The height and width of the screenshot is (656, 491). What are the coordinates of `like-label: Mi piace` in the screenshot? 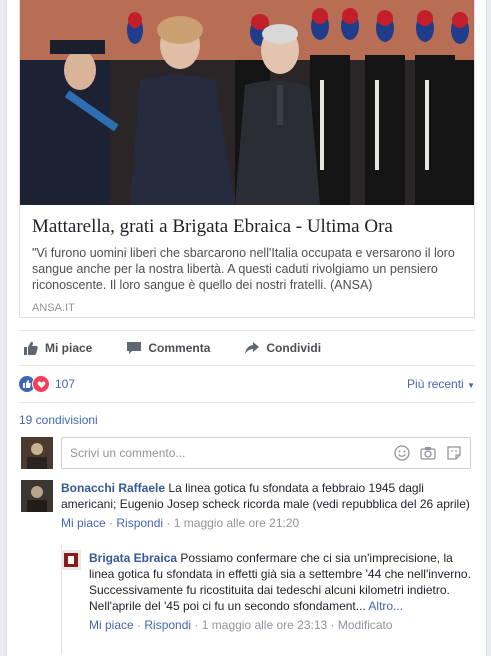 It's located at (69, 348).